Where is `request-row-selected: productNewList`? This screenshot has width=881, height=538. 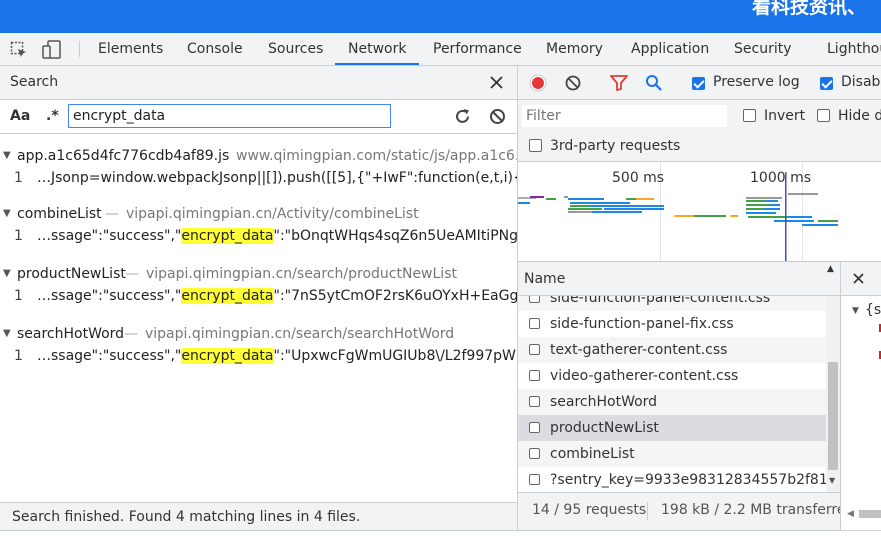 request-row-selected: productNewList is located at coordinates (672, 428).